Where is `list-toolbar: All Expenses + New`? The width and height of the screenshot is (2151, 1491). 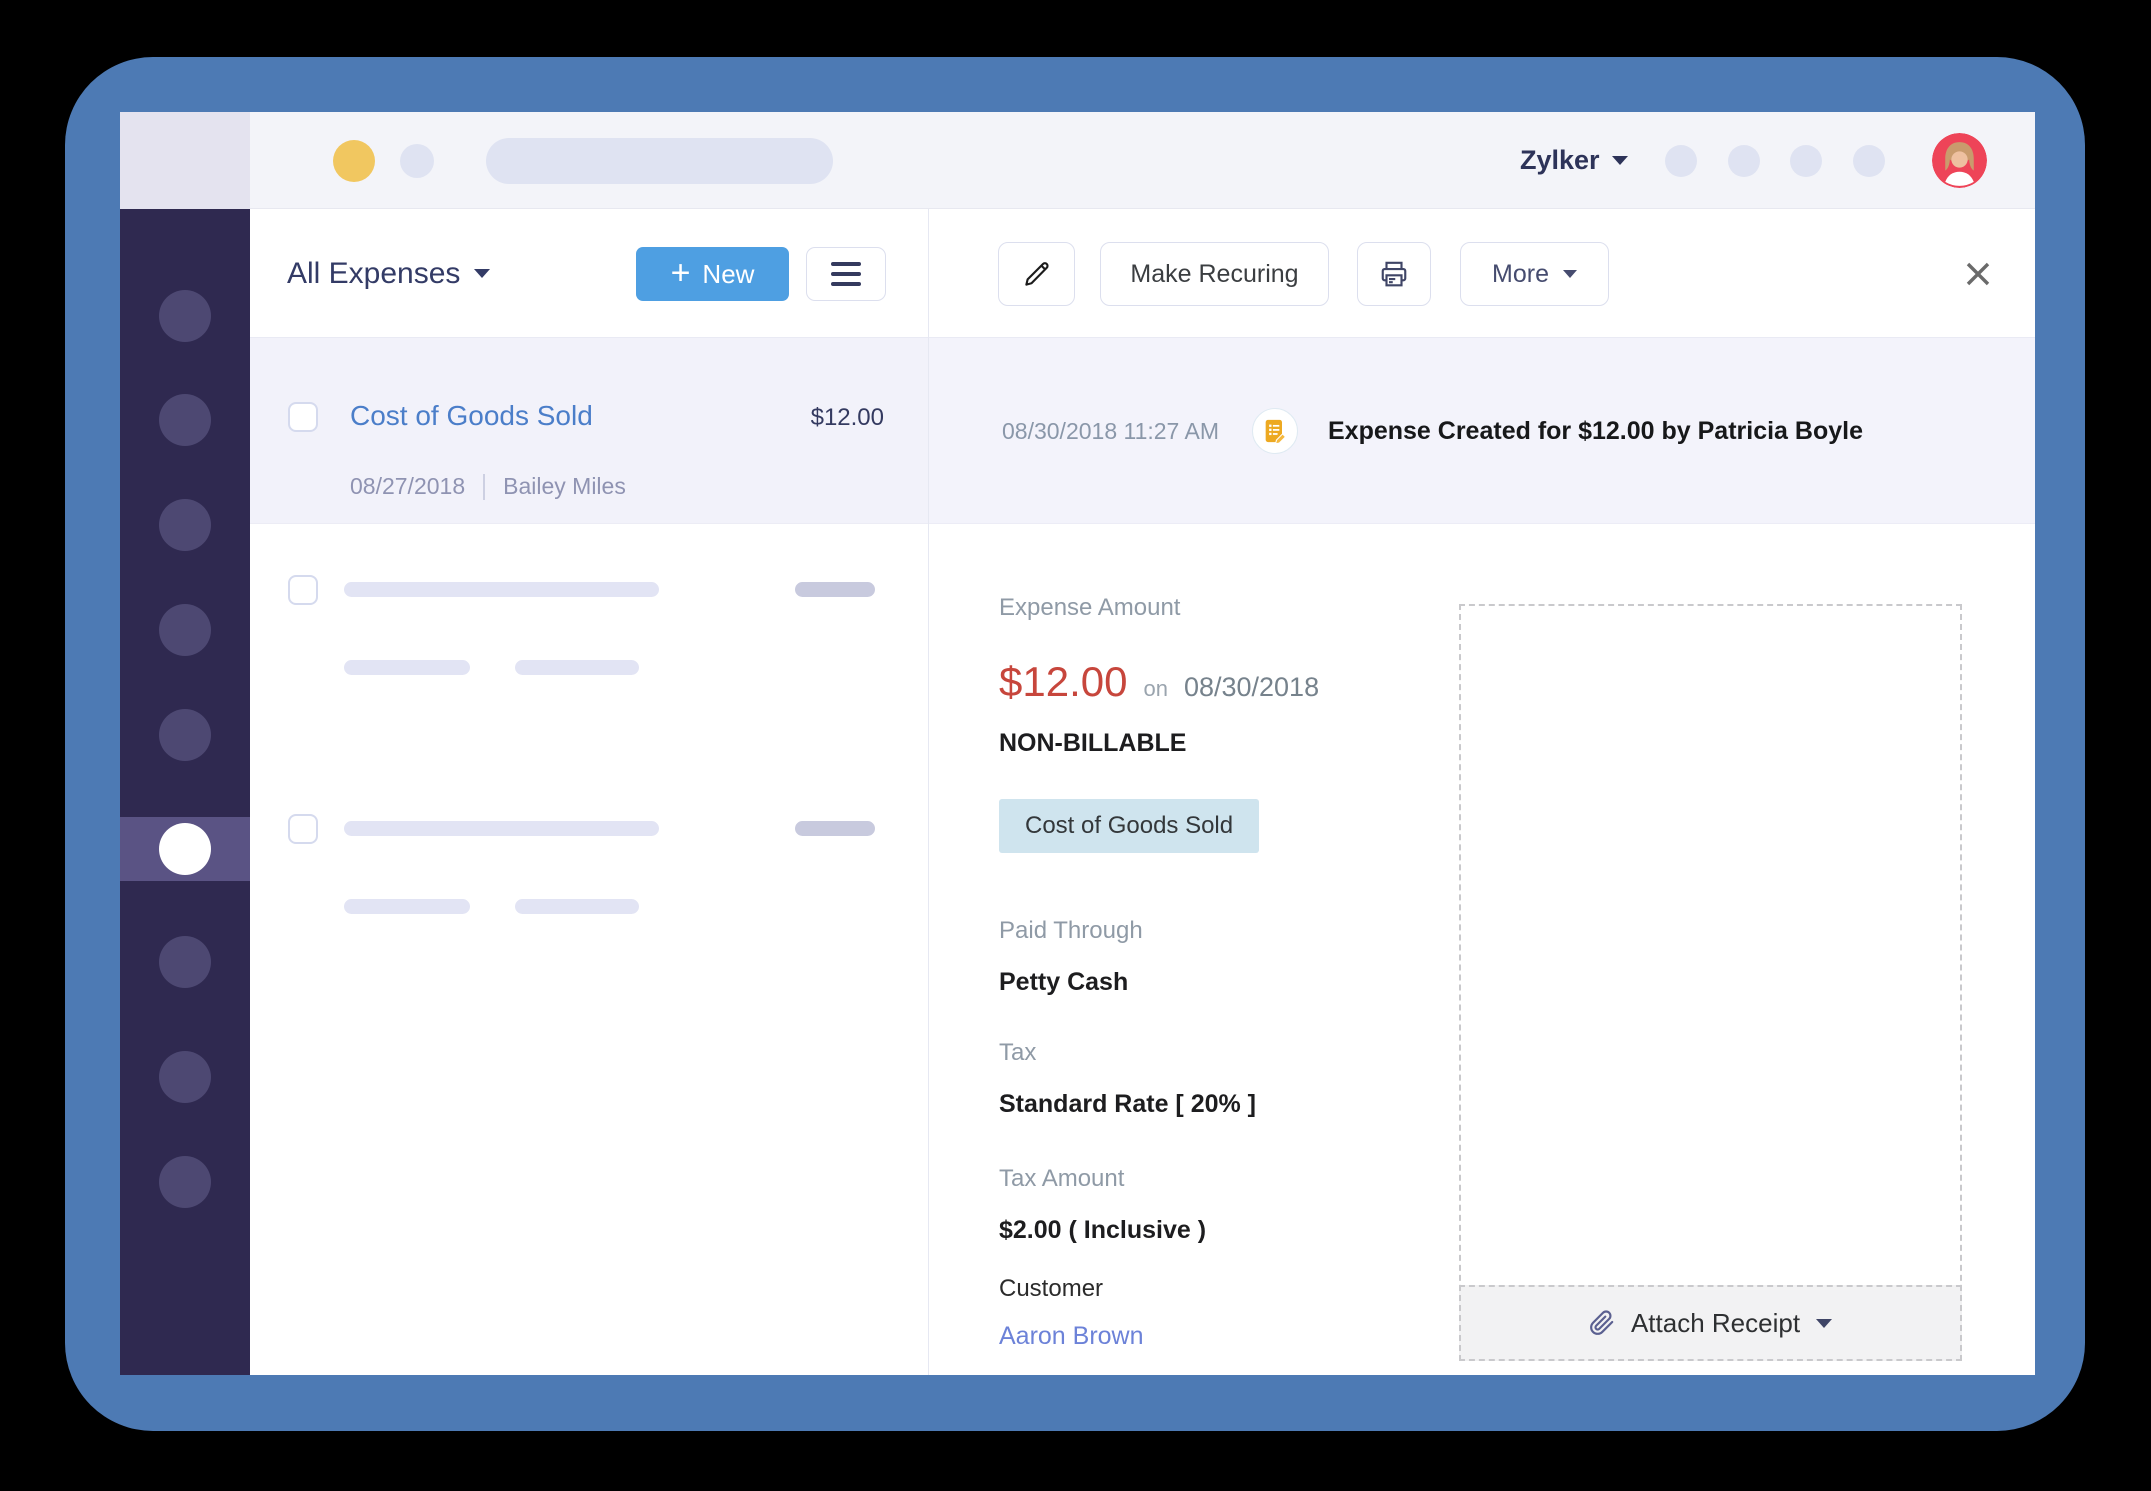 list-toolbar: All Expenses + New is located at coordinates (589, 273).